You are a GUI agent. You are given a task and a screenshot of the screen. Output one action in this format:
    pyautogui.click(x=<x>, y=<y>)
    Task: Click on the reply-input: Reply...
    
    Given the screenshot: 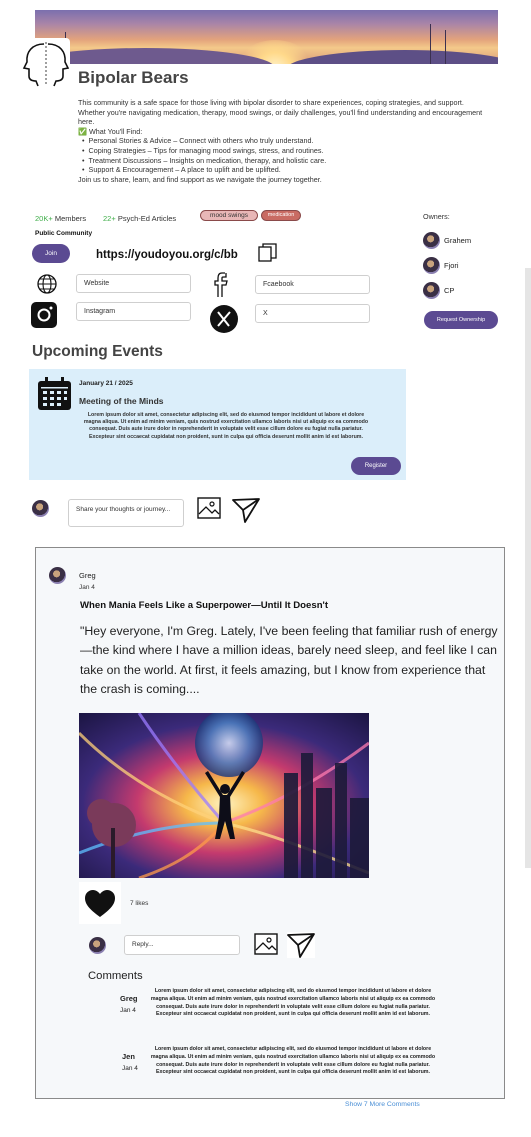 What is the action you would take?
    pyautogui.click(x=182, y=945)
    